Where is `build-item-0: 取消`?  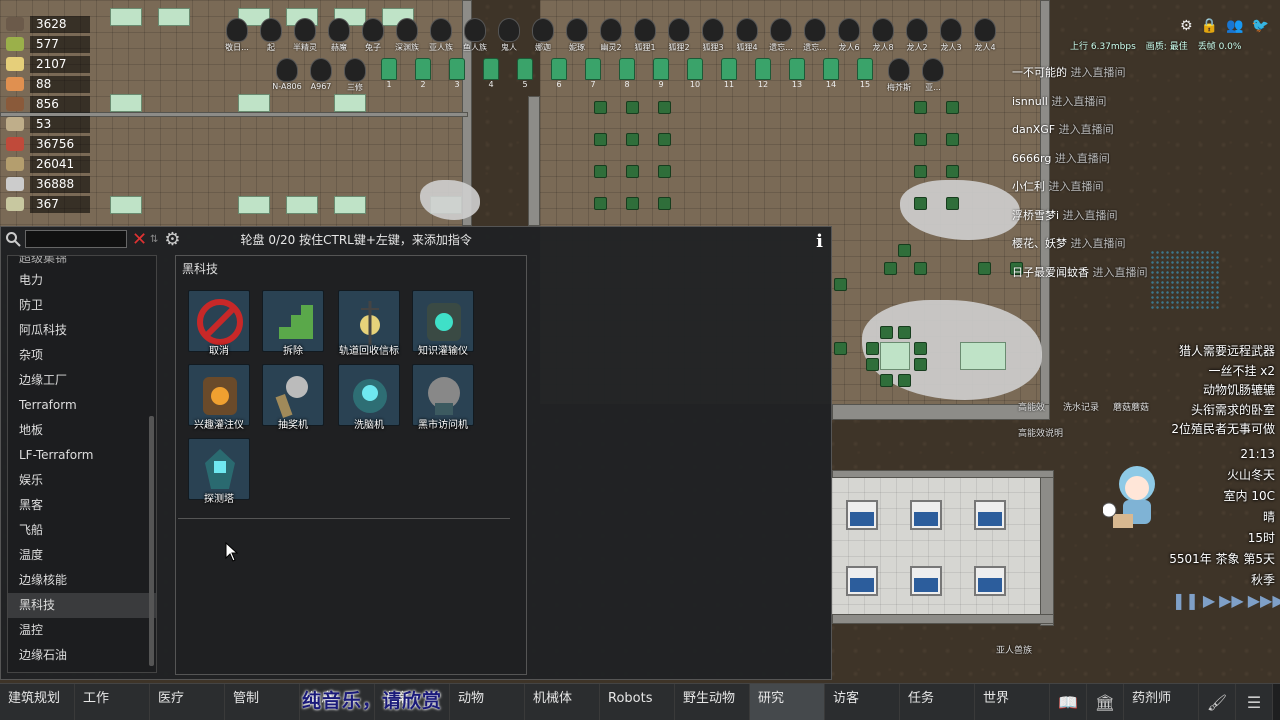
build-item-0: 取消 is located at coordinates (219, 323).